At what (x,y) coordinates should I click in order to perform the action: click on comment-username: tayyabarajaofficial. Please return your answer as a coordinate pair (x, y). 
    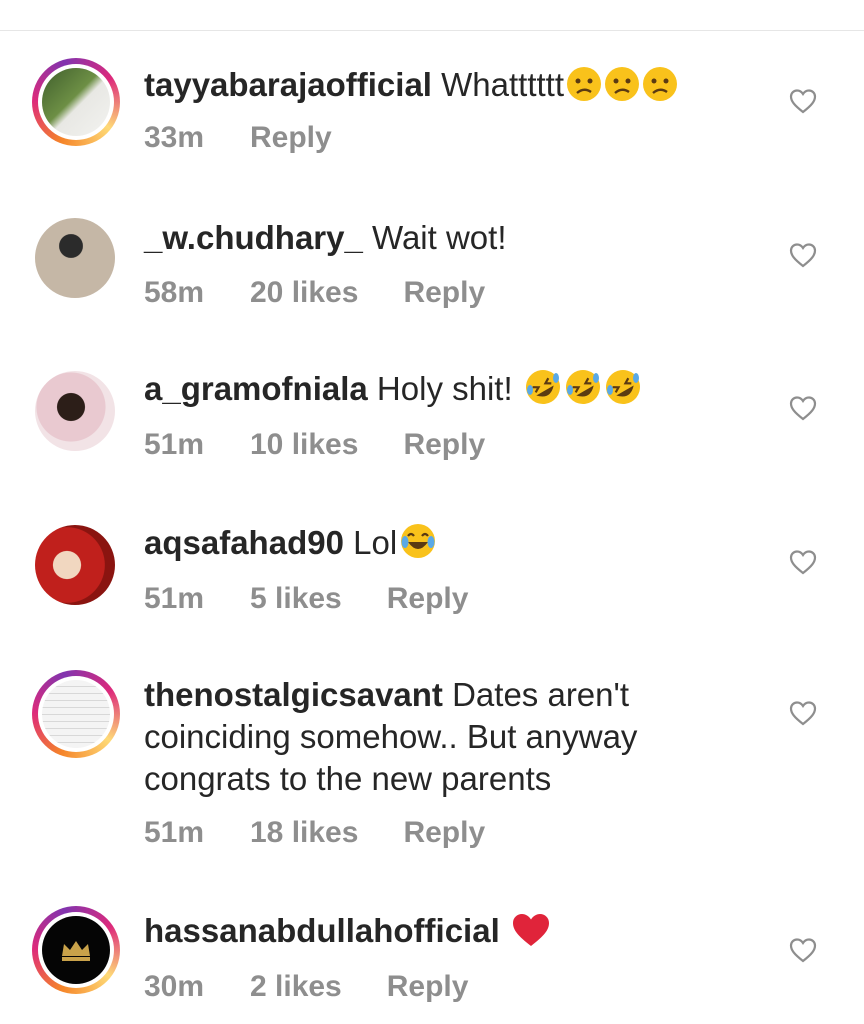
    Looking at the image, I should click on (288, 84).